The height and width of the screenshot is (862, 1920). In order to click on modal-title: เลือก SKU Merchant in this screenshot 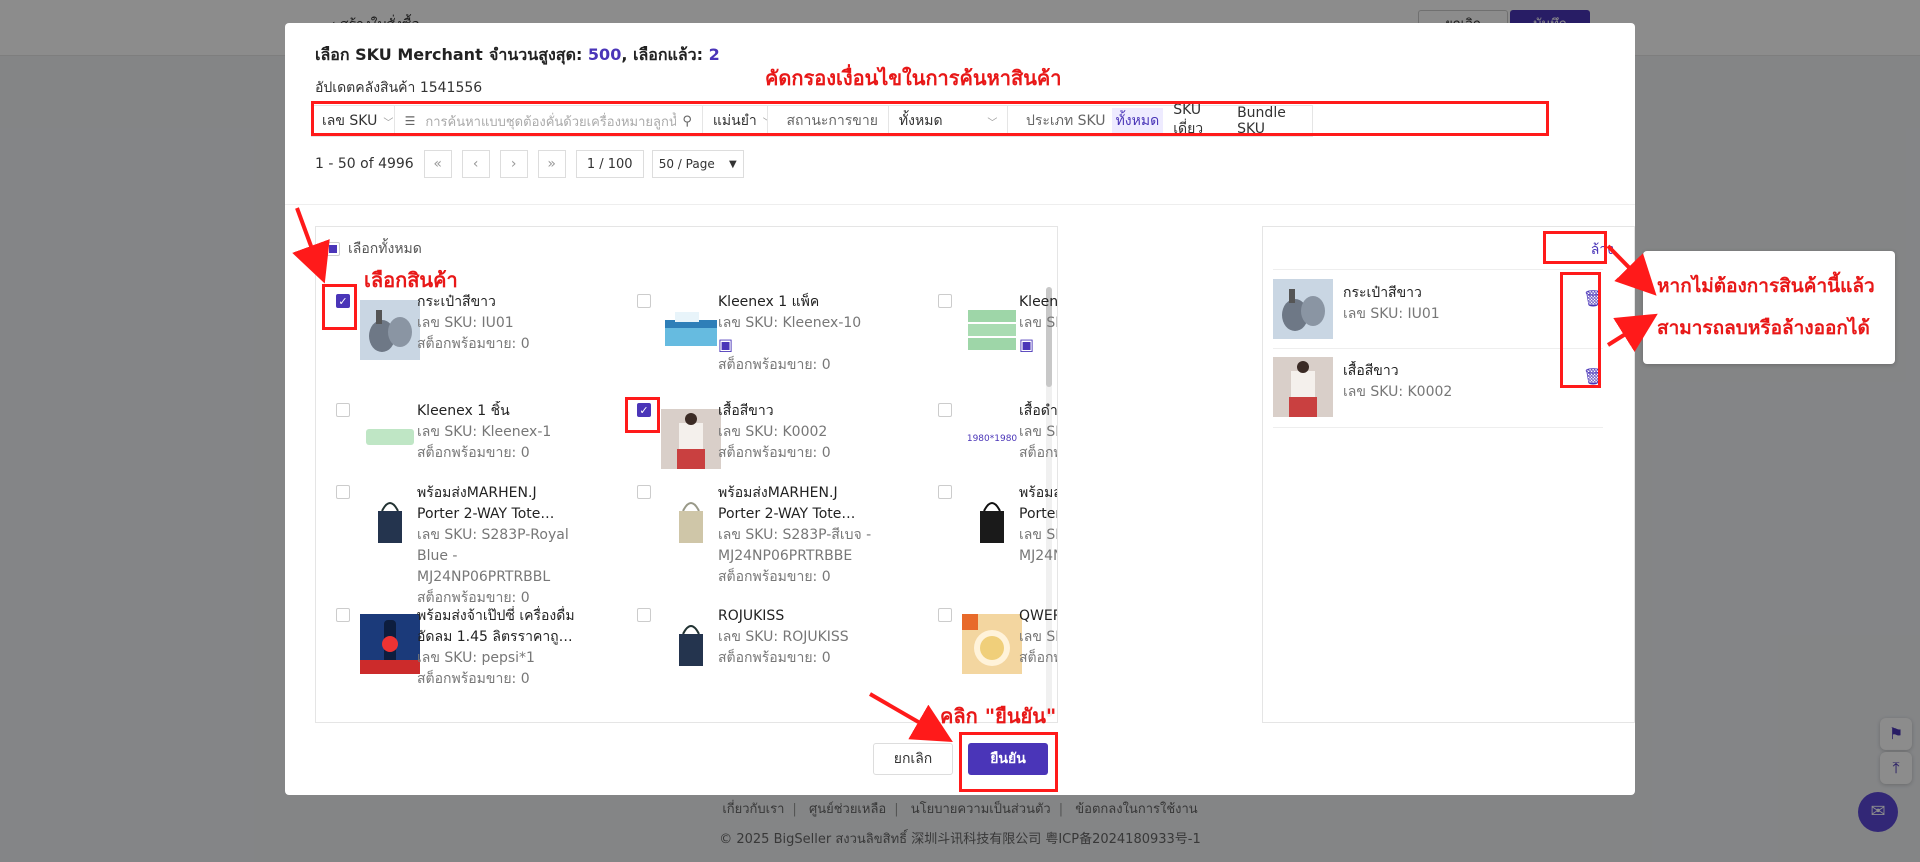, I will do `click(399, 54)`.